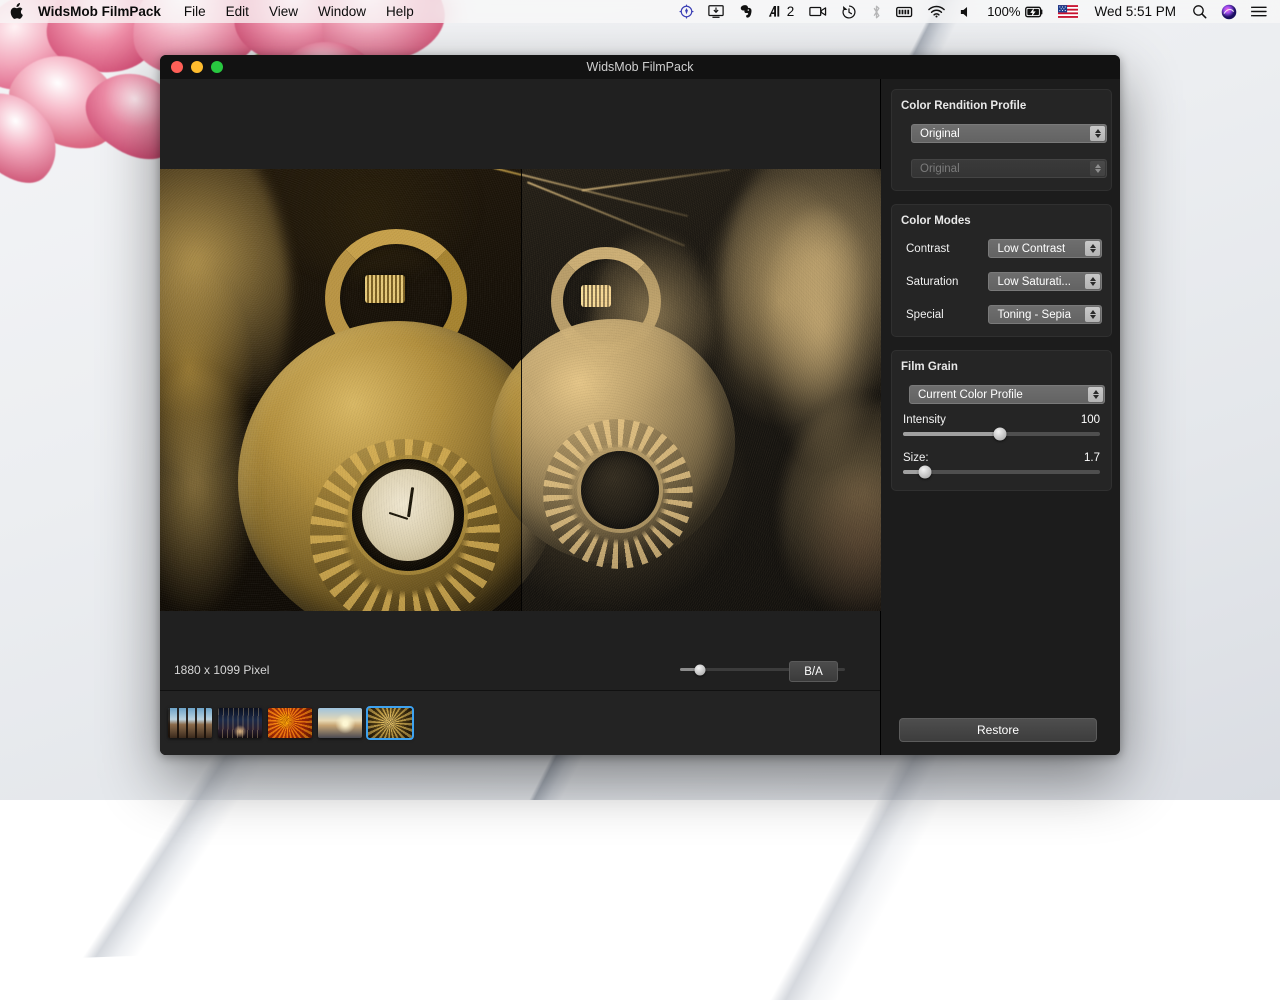 The width and height of the screenshot is (1280, 1000). Describe the element at coordinates (1001, 472) in the screenshot. I see `size-slider` at that location.